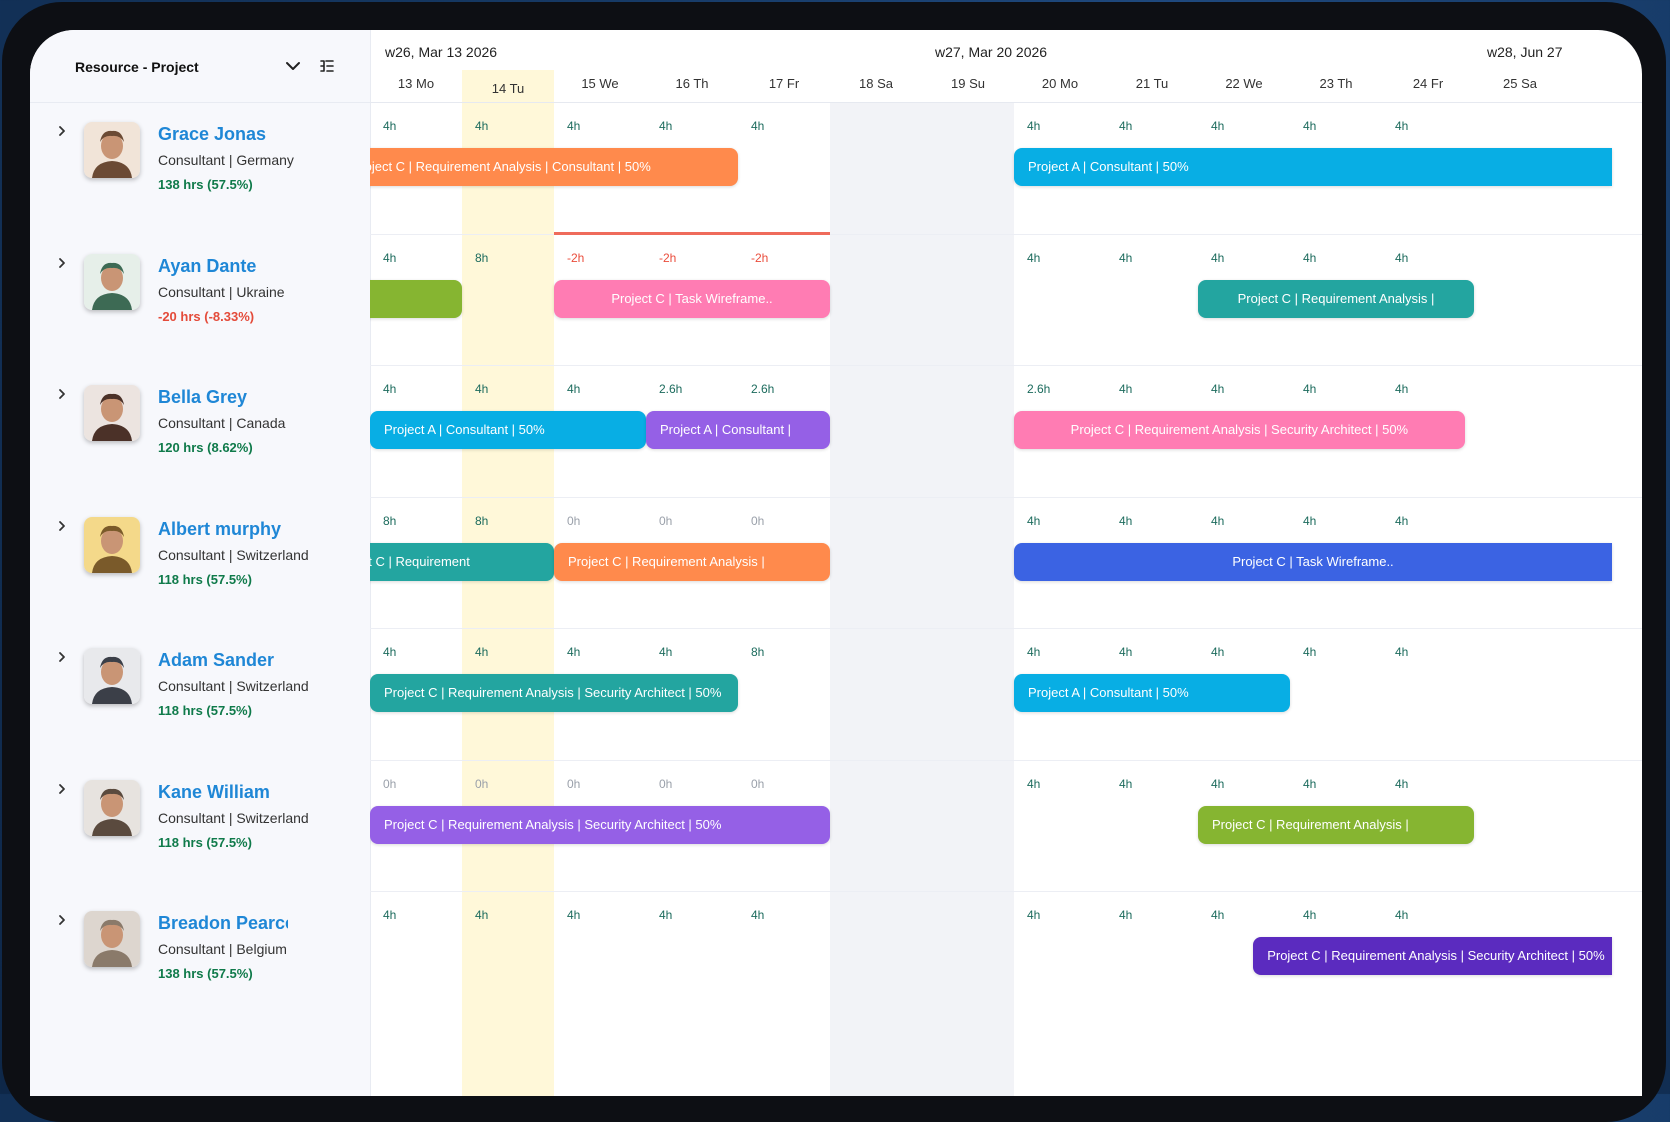 The image size is (1670, 1122). What do you see at coordinates (207, 266) in the screenshot?
I see `resource-name: Ayan Dante` at bounding box center [207, 266].